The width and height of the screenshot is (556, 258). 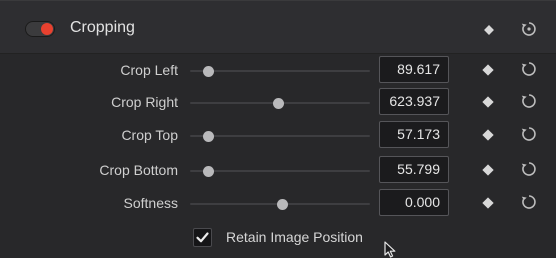 What do you see at coordinates (414, 134) in the screenshot?
I see `crop-top-value-field: 57.173` at bounding box center [414, 134].